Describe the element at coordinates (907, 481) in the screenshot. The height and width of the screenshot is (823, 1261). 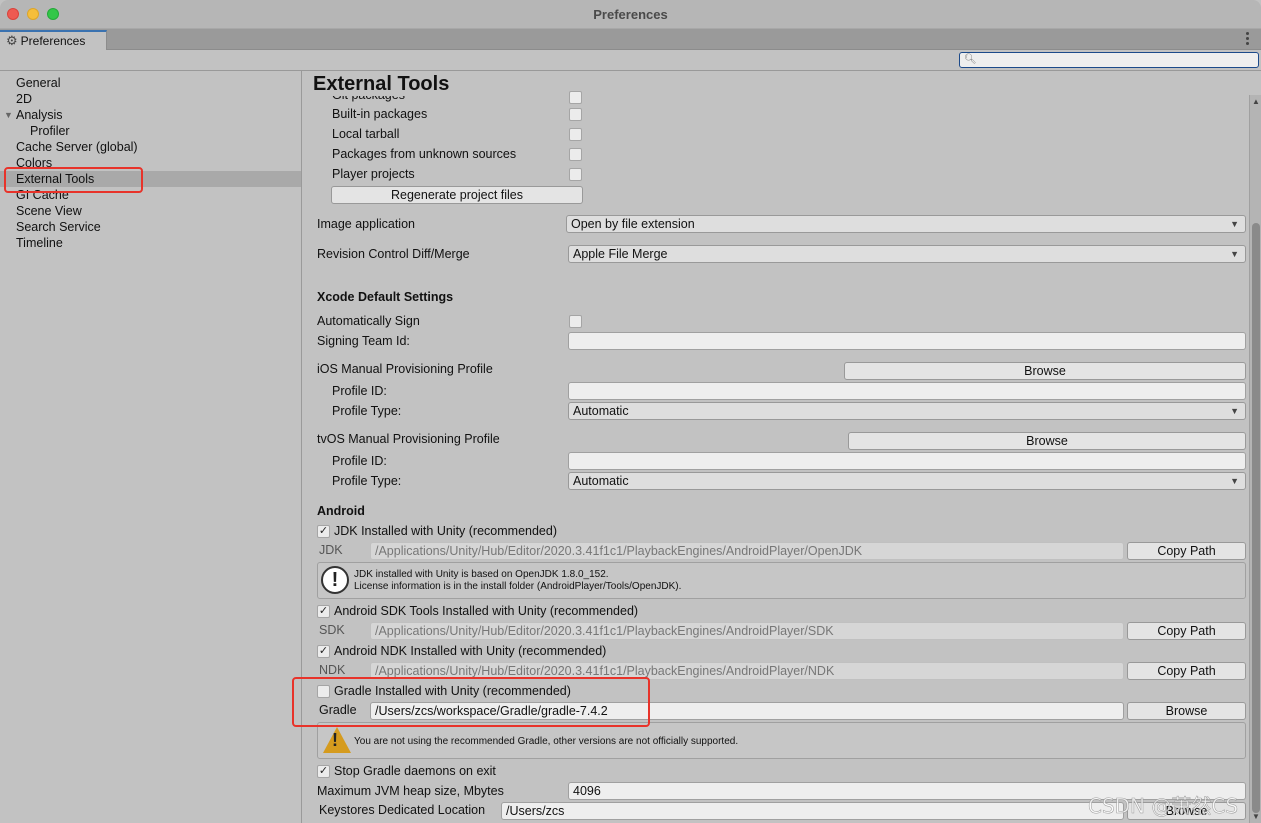
I see `tvos-profile-type-dropdown: Automatic ▼` at that location.